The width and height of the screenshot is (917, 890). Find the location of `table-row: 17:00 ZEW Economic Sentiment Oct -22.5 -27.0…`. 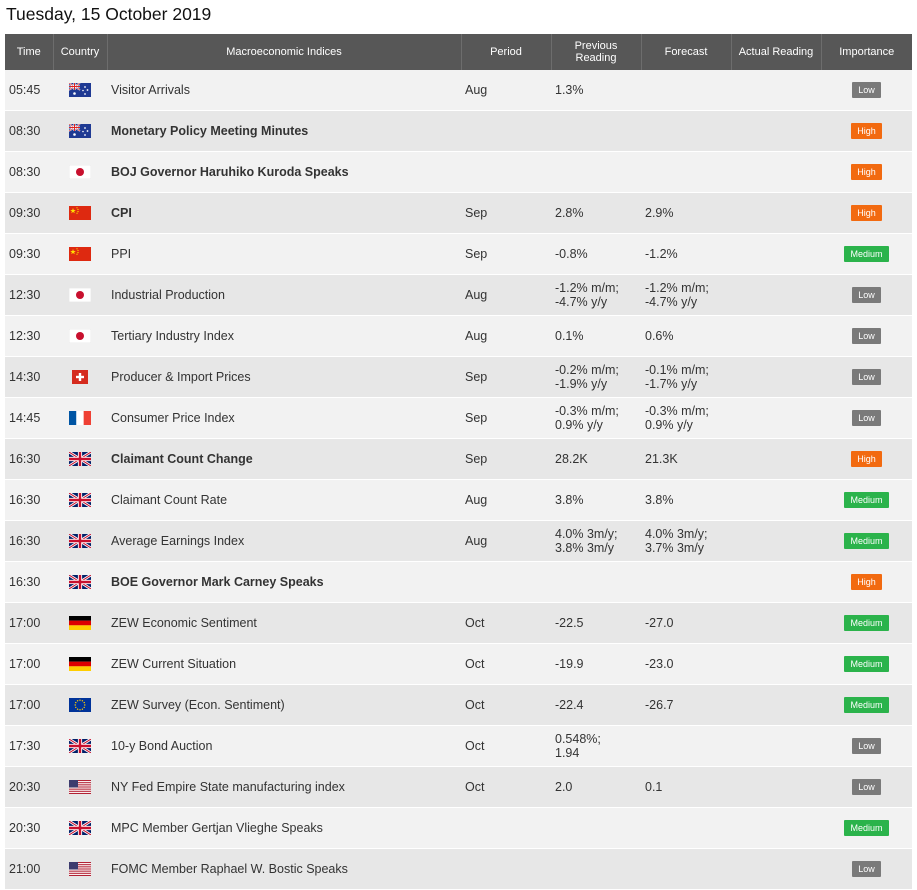

table-row: 17:00 ZEW Economic Sentiment Oct -22.5 -27.0… is located at coordinates (458, 623).